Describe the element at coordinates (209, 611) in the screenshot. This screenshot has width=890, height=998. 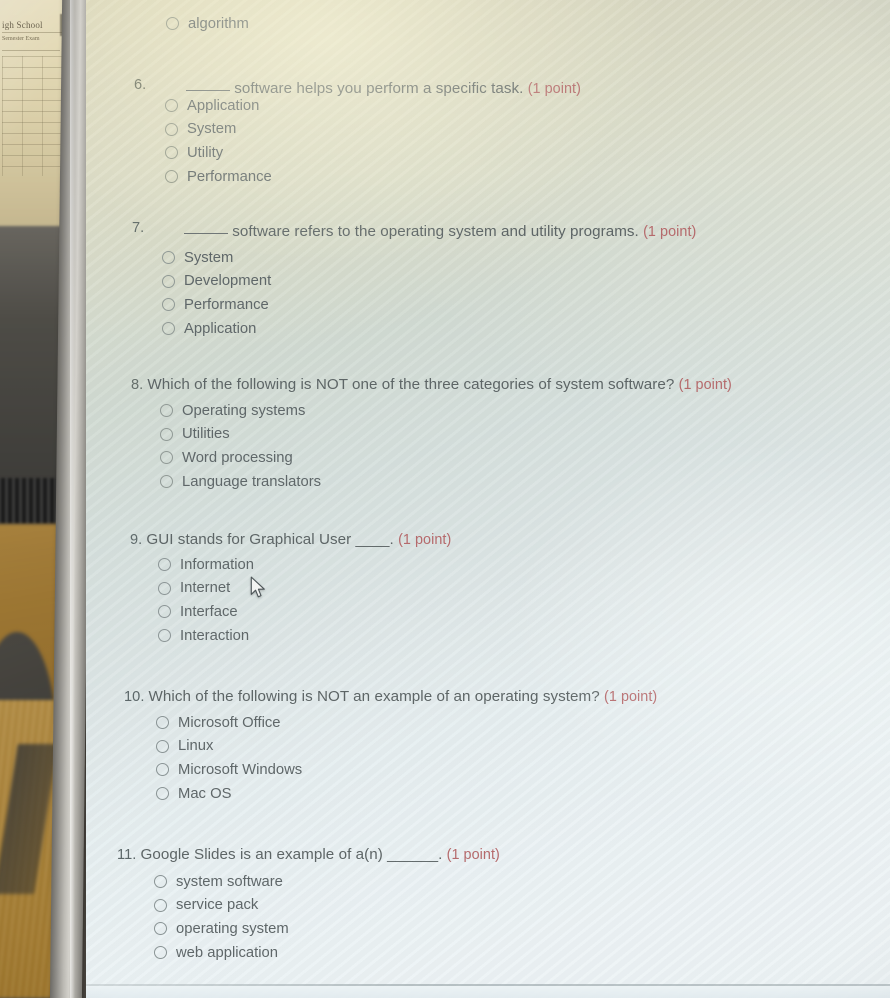
I see `quiz-option-label: Interface` at that location.